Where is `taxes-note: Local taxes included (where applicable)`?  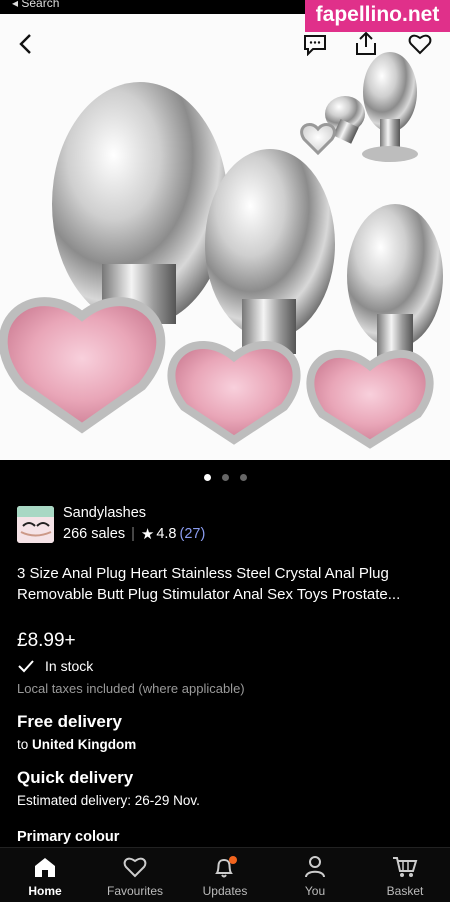 taxes-note: Local taxes included (where applicable) is located at coordinates (131, 688).